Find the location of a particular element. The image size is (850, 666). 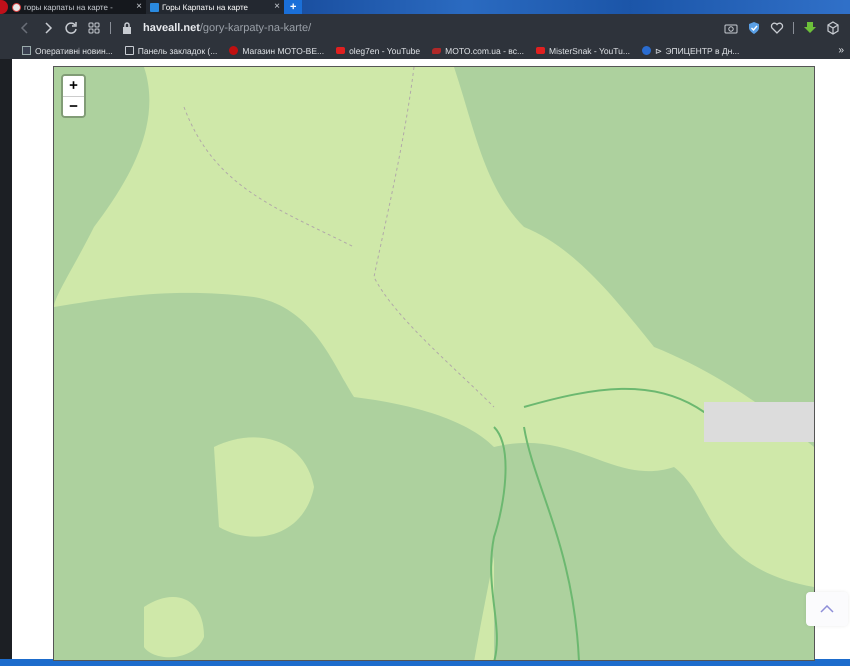

tab-title: горы карпаты на карте - is located at coordinates (69, 7).